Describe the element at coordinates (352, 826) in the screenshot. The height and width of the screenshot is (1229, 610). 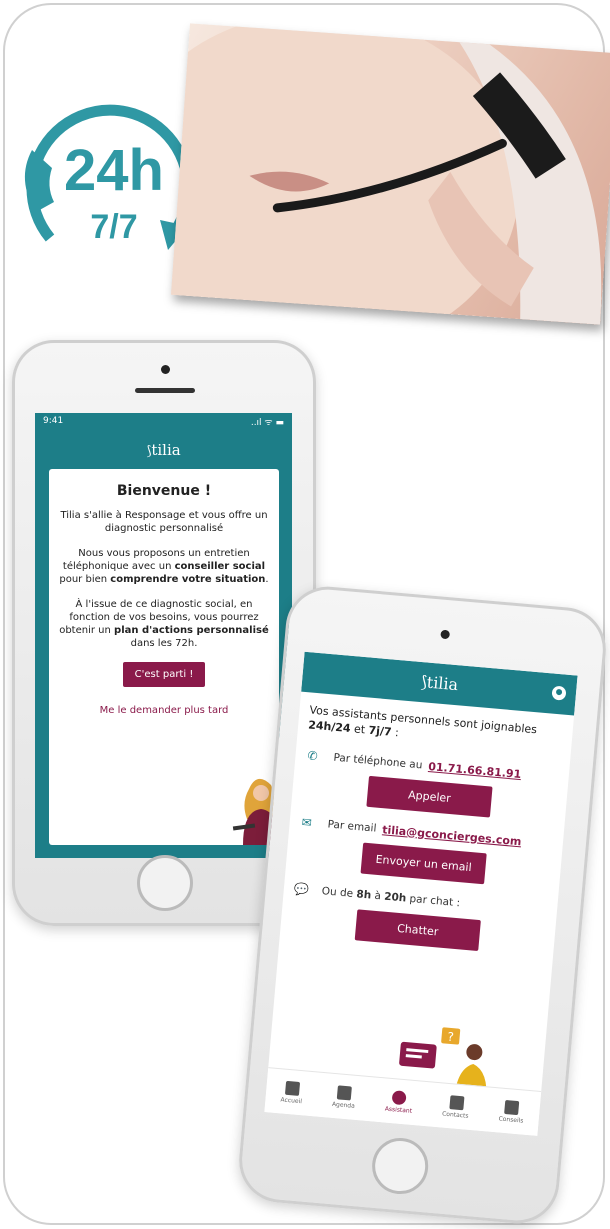
I see `email-label: Par email` at that location.